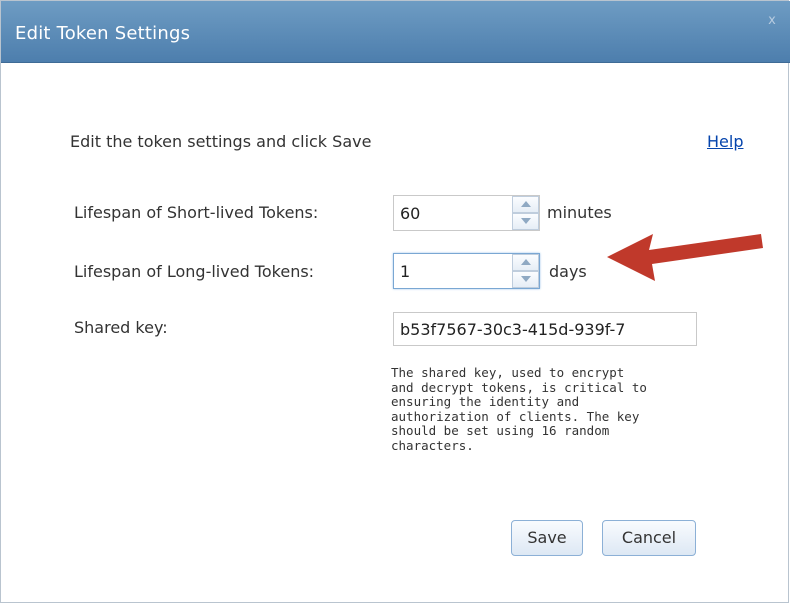 The image size is (791, 605). Describe the element at coordinates (725, 141) in the screenshot. I see `help-link: Help` at that location.